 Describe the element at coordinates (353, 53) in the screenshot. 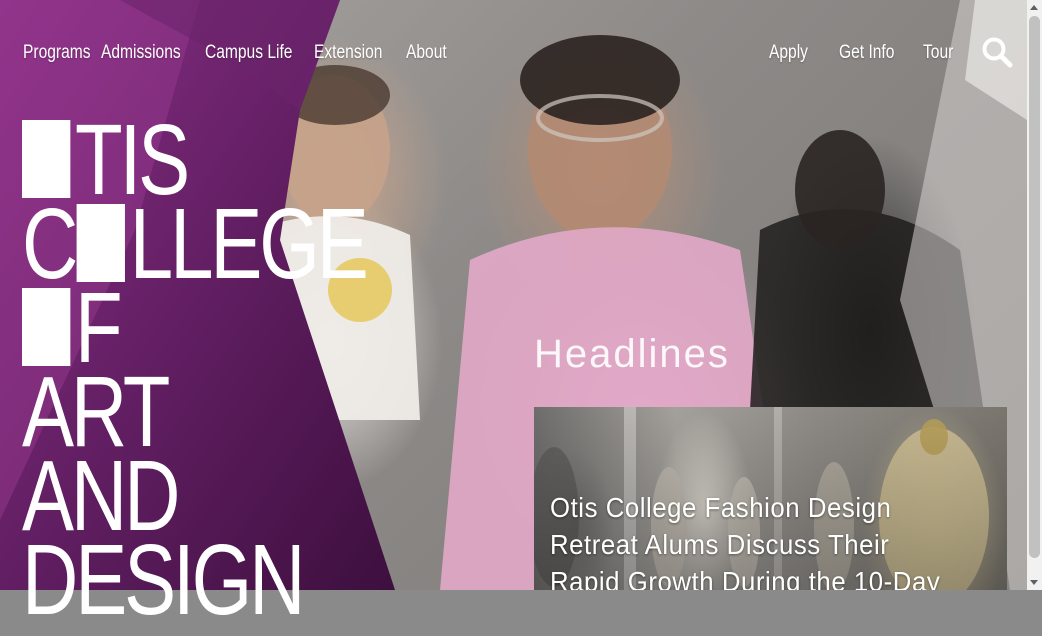

I see `nav-extension: Extension` at that location.